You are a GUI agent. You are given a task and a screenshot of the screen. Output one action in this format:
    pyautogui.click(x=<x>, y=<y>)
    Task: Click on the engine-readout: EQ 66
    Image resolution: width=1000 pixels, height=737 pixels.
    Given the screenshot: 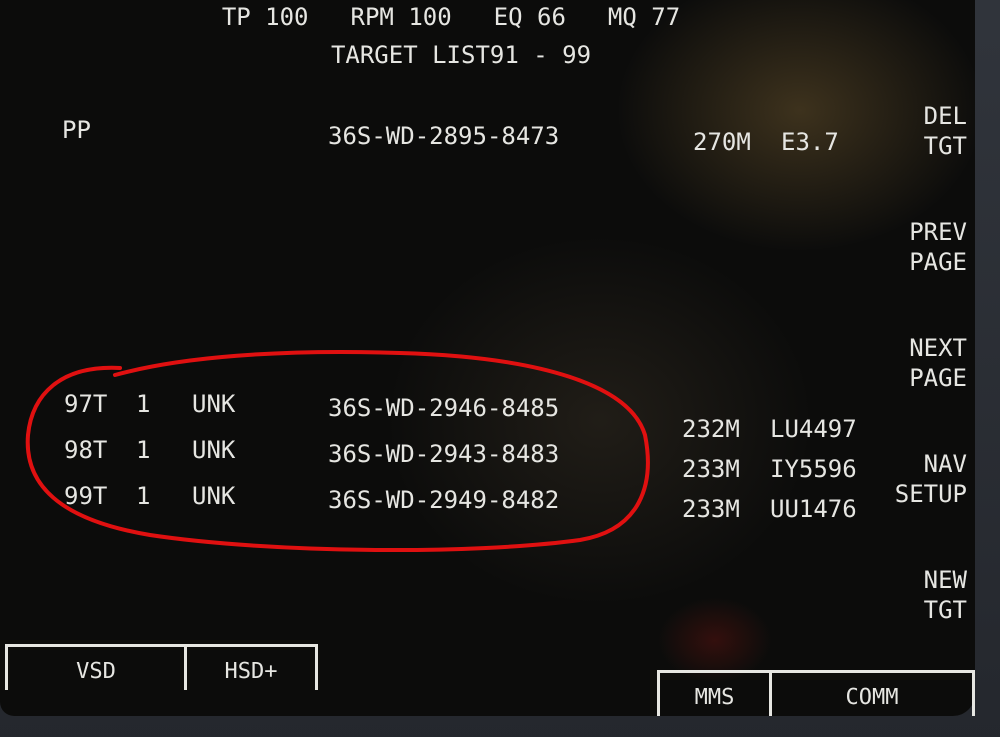 What is the action you would take?
    pyautogui.click(x=530, y=17)
    